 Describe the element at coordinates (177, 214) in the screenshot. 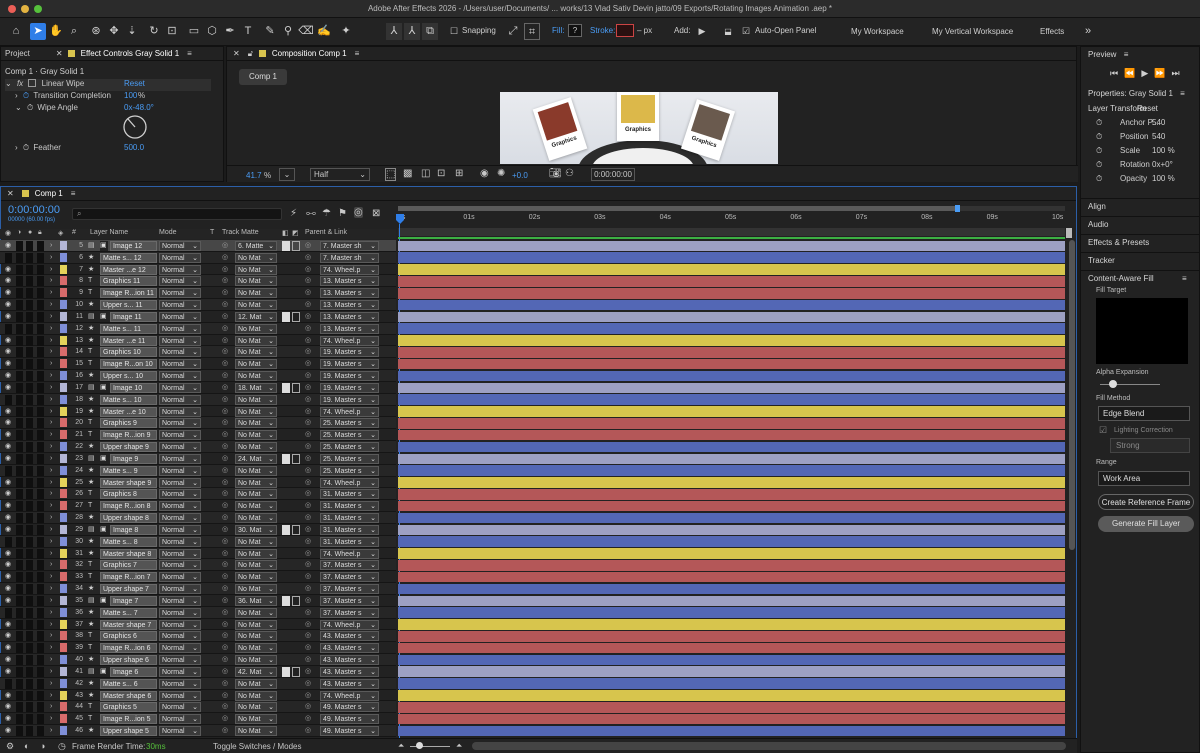

I see `timeline-search-input: ⌕` at that location.